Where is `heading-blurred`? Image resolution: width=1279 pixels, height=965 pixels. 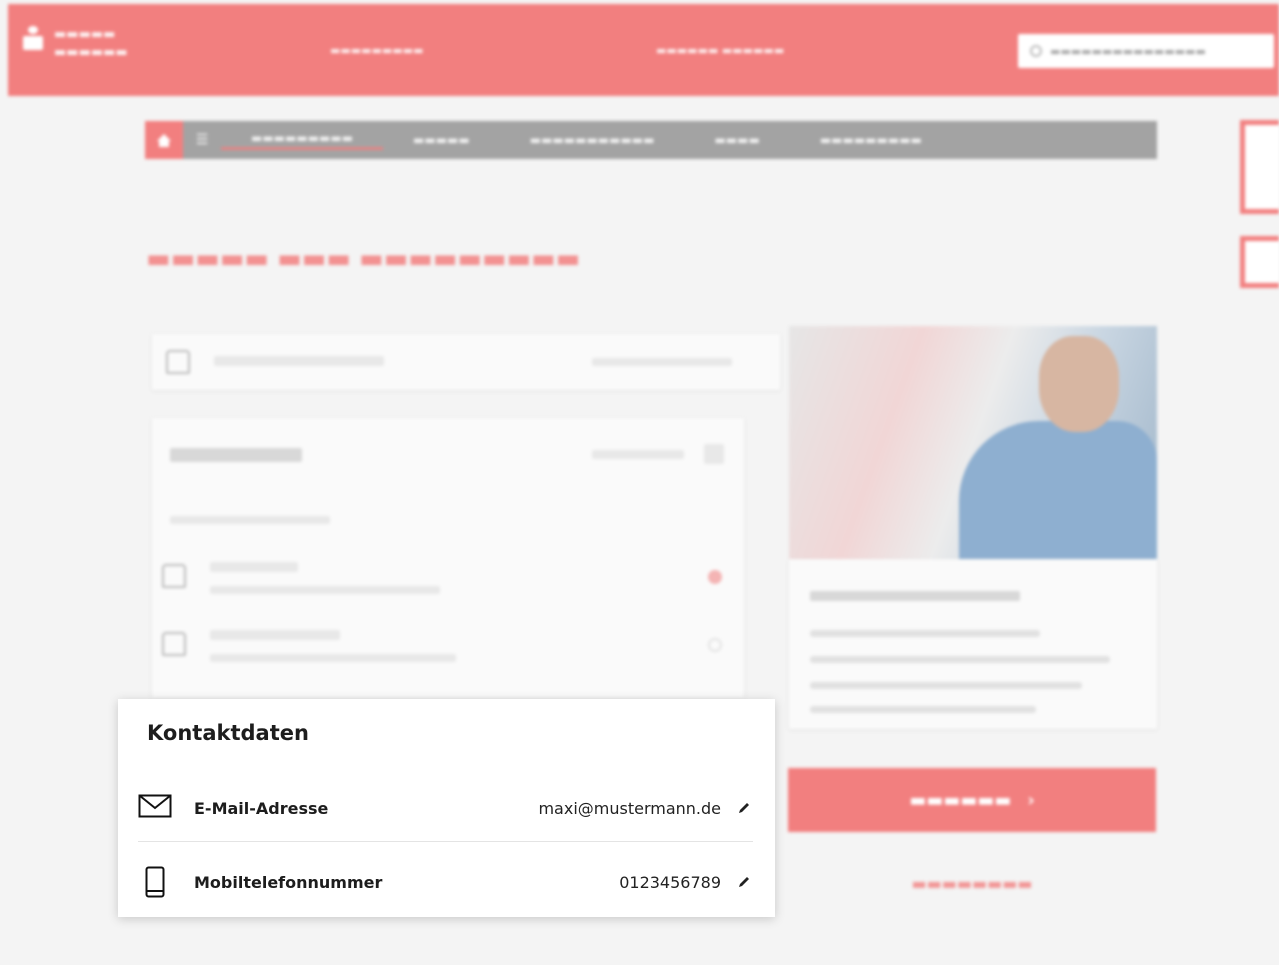 heading-blurred is located at coordinates (236, 455).